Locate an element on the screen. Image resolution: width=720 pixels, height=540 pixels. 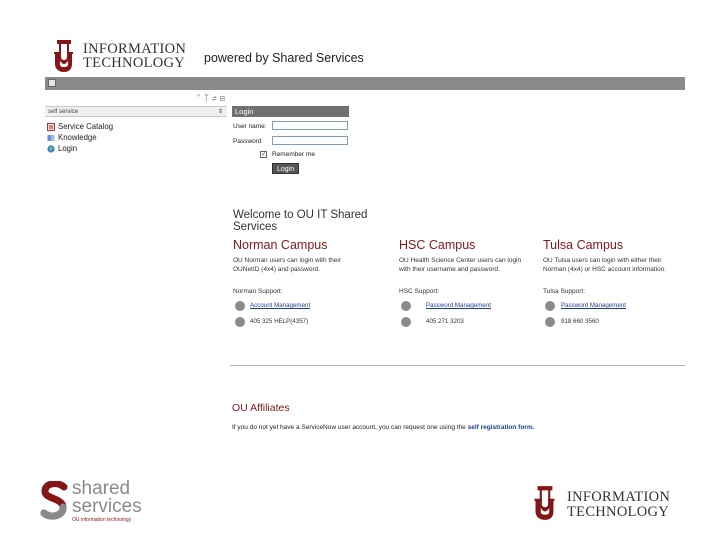
welcome-title: Welcome to OU IT Shared Services is located at coordinates (300, 221).